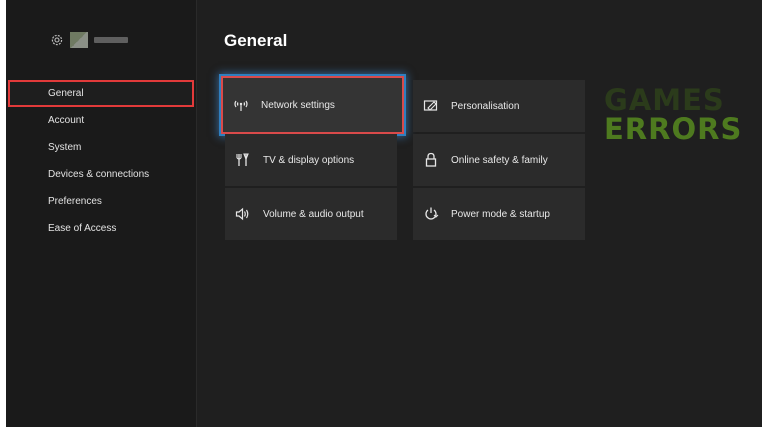 The width and height of the screenshot is (768, 427). What do you see at coordinates (89, 40) in the screenshot?
I see `profile` at bounding box center [89, 40].